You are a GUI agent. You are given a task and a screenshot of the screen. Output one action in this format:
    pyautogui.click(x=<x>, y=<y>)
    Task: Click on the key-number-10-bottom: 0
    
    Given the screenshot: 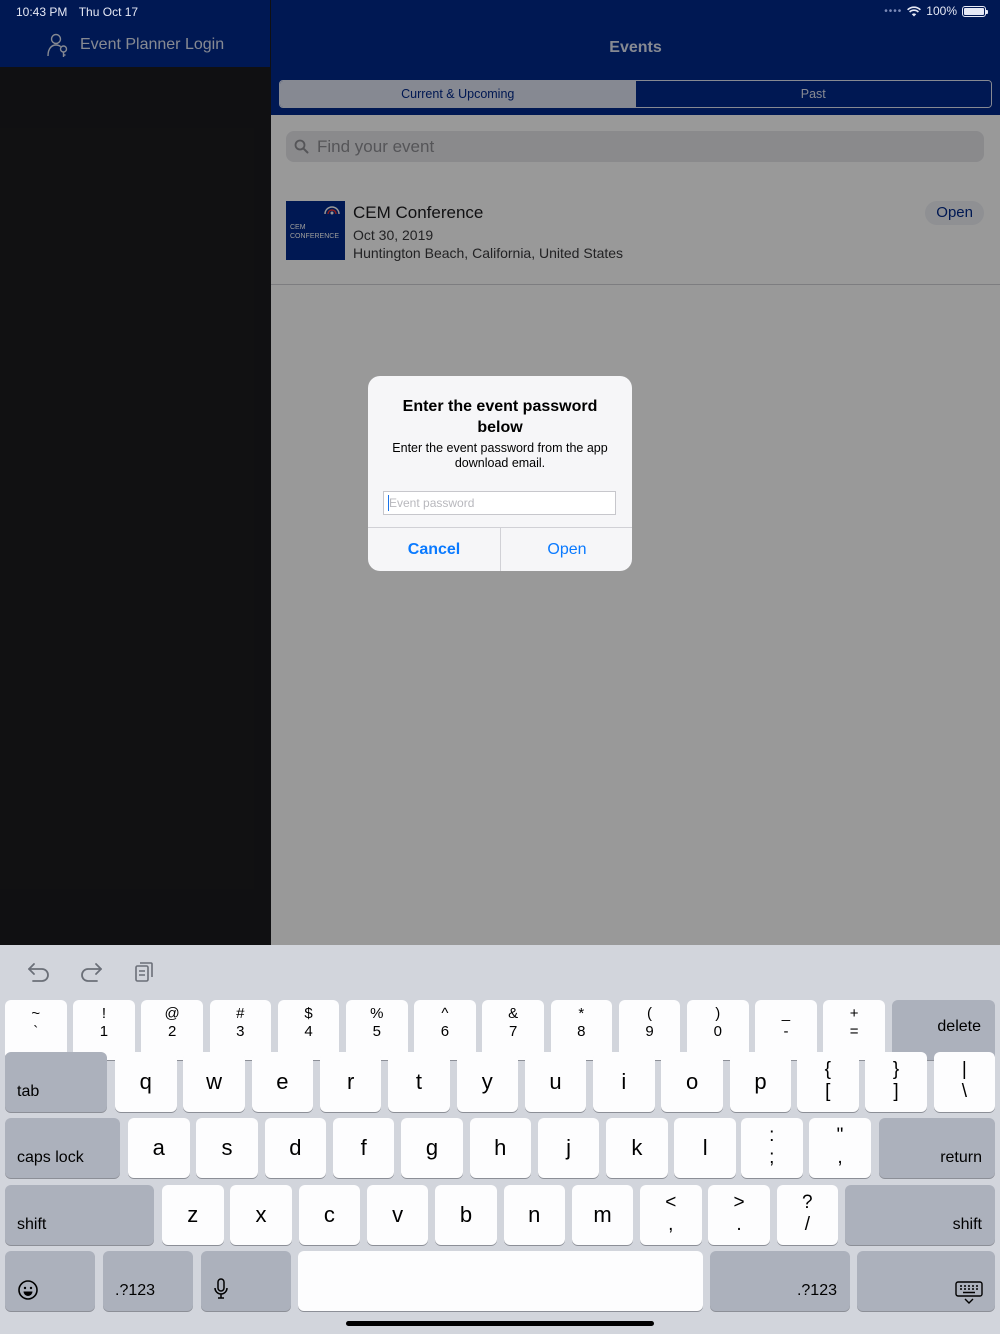 What is the action you would take?
    pyautogui.click(x=717, y=1031)
    